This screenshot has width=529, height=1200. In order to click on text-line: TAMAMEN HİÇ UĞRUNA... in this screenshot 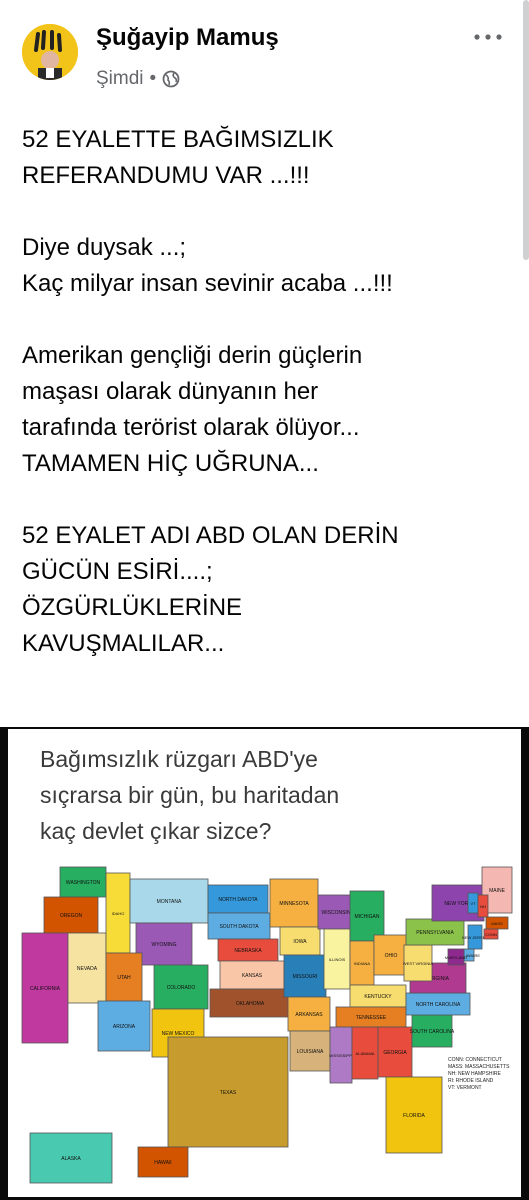, I will do `click(170, 463)`.